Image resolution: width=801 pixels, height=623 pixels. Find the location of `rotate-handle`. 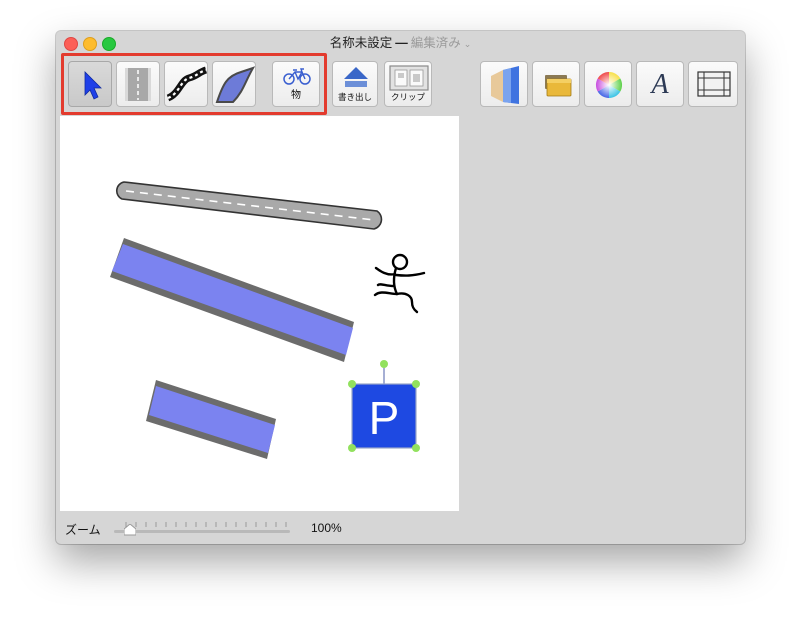

rotate-handle is located at coordinates (384, 364).